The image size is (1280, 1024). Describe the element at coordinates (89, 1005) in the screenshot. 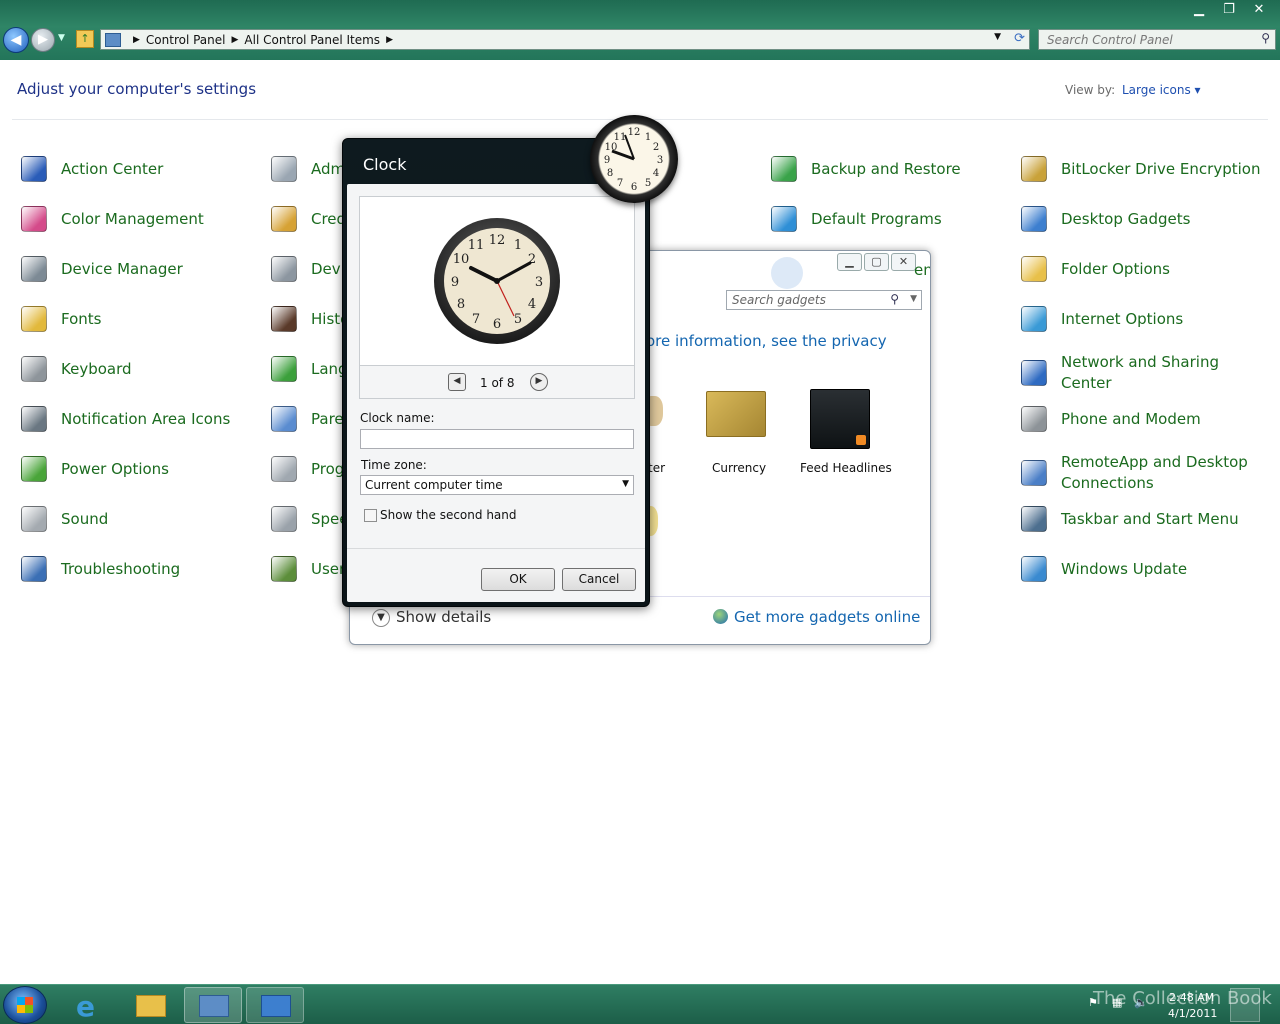

I see `internet-explorer-taskbar-button: e` at that location.